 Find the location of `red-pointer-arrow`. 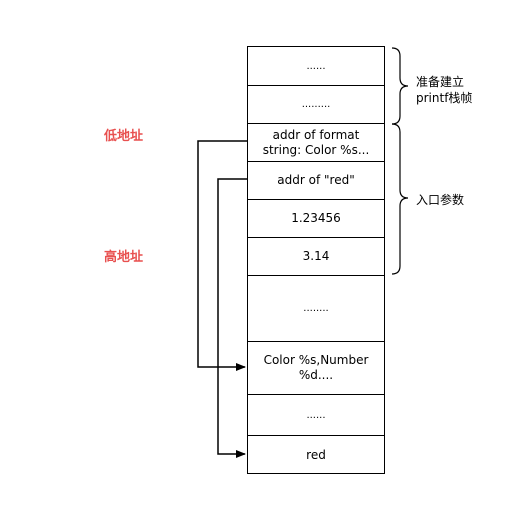

red-pointer-arrow is located at coordinates (232, 318).